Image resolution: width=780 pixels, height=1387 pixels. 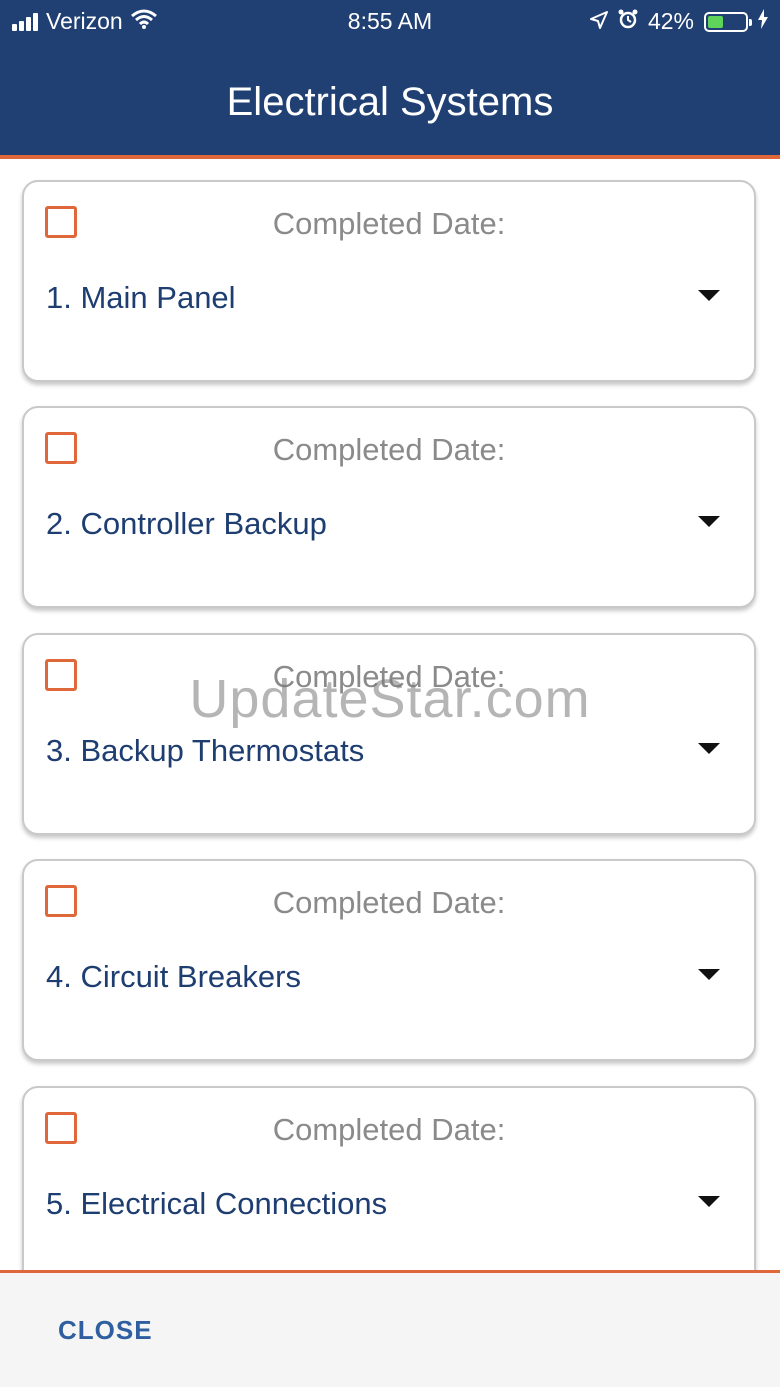 What do you see at coordinates (598, 21) in the screenshot?
I see `location-icon` at bounding box center [598, 21].